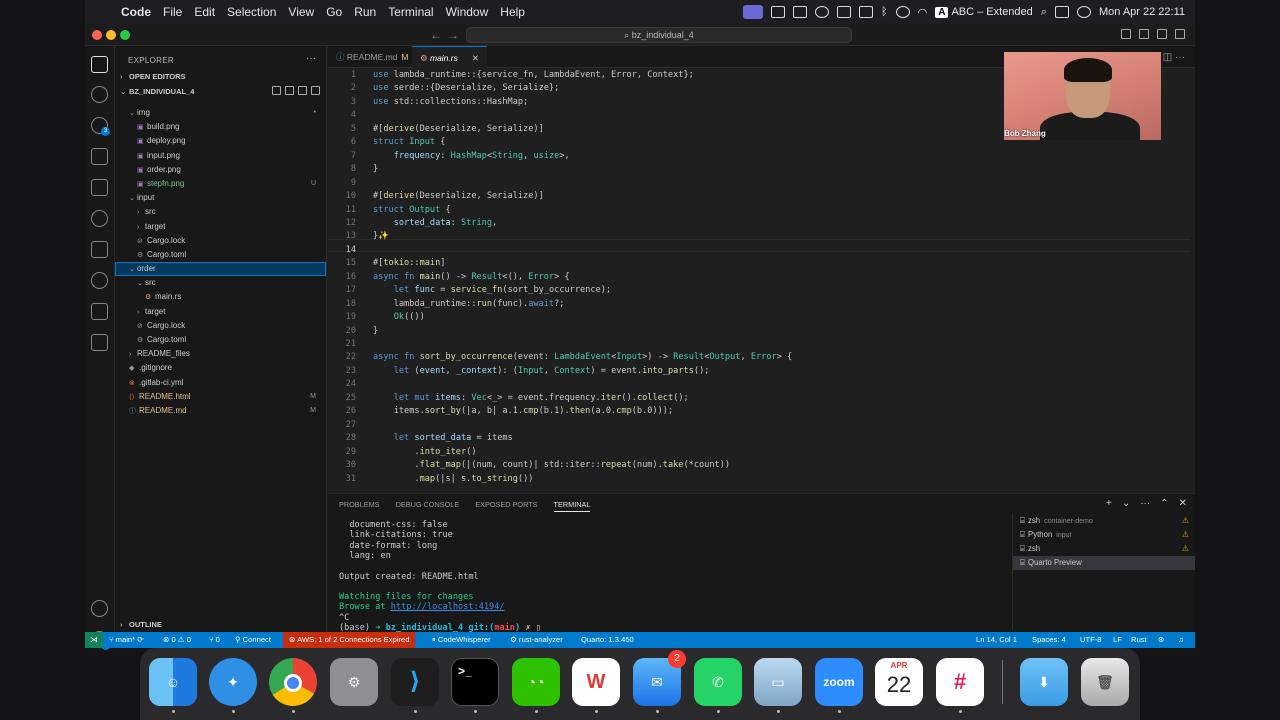 The width and height of the screenshot is (1280, 720). What do you see at coordinates (984, 12) in the screenshot?
I see `input-source: A ABC – Extended` at bounding box center [984, 12].